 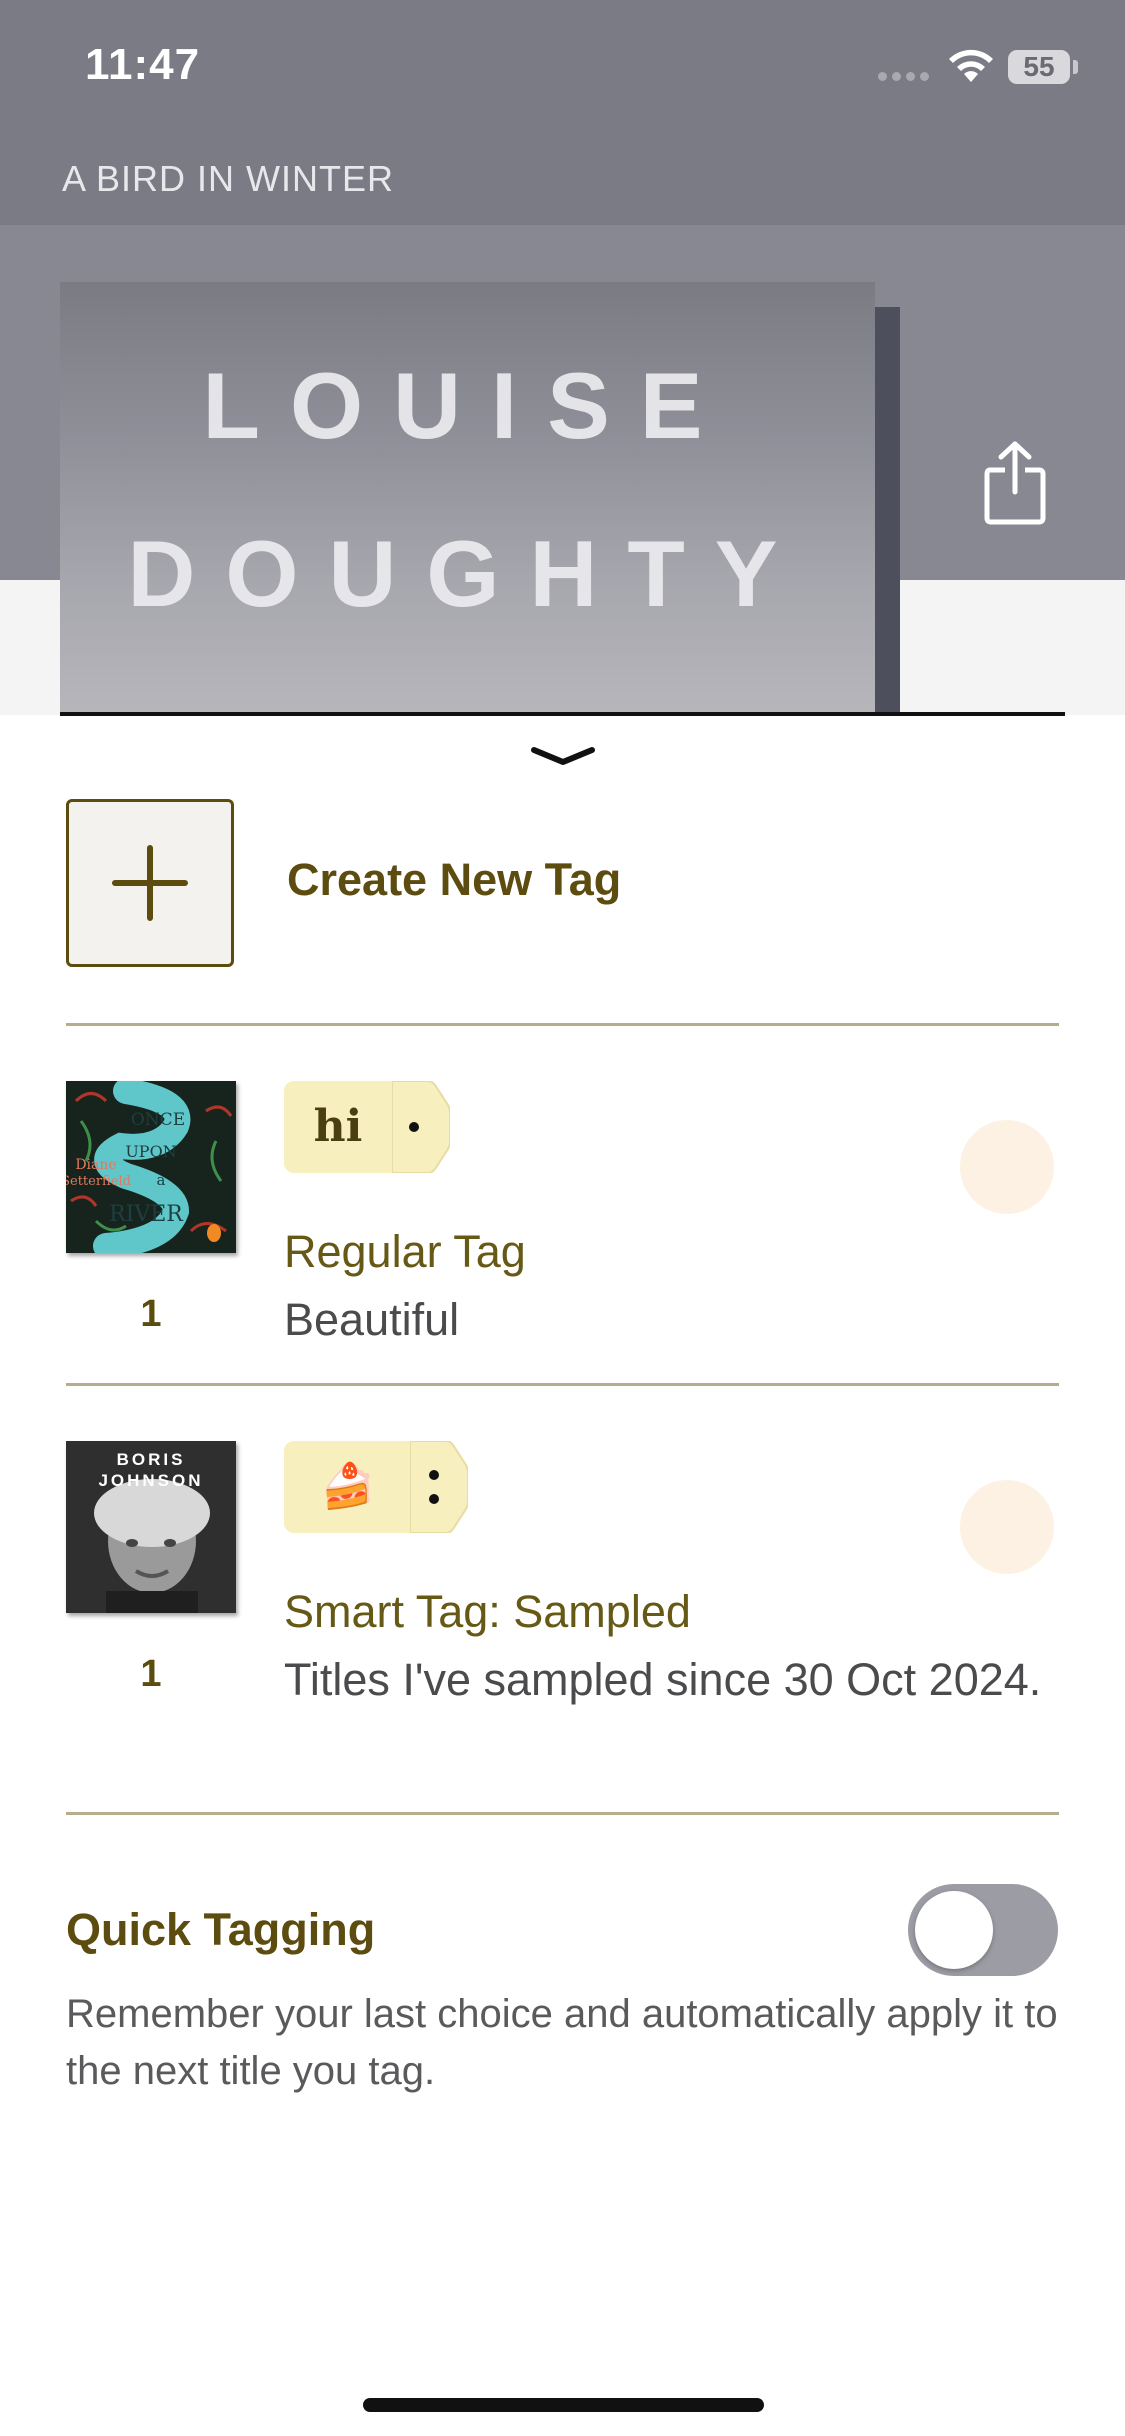 What do you see at coordinates (151, 1527) in the screenshot?
I see `book-thumbnail: BORIS JOHNSON` at bounding box center [151, 1527].